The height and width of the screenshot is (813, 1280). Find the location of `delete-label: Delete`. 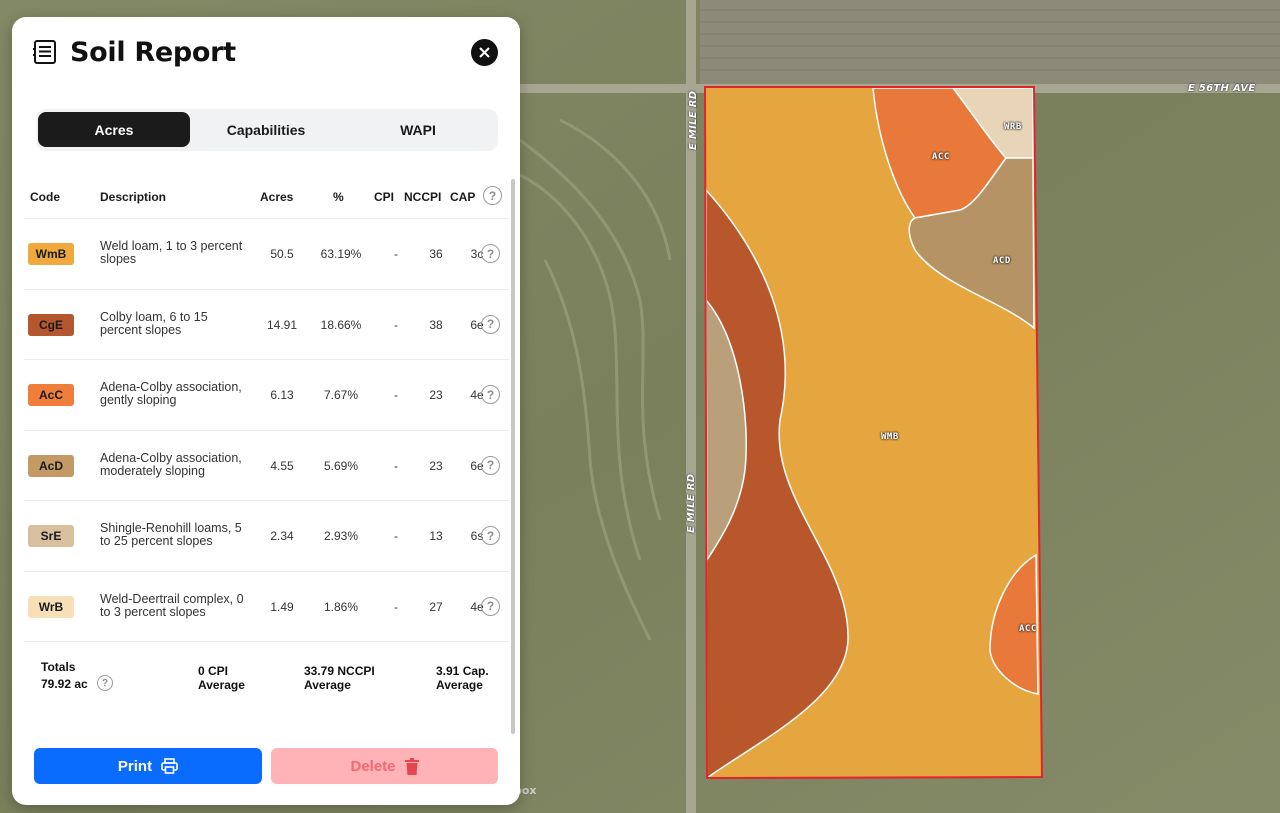

delete-label: Delete is located at coordinates (373, 766).